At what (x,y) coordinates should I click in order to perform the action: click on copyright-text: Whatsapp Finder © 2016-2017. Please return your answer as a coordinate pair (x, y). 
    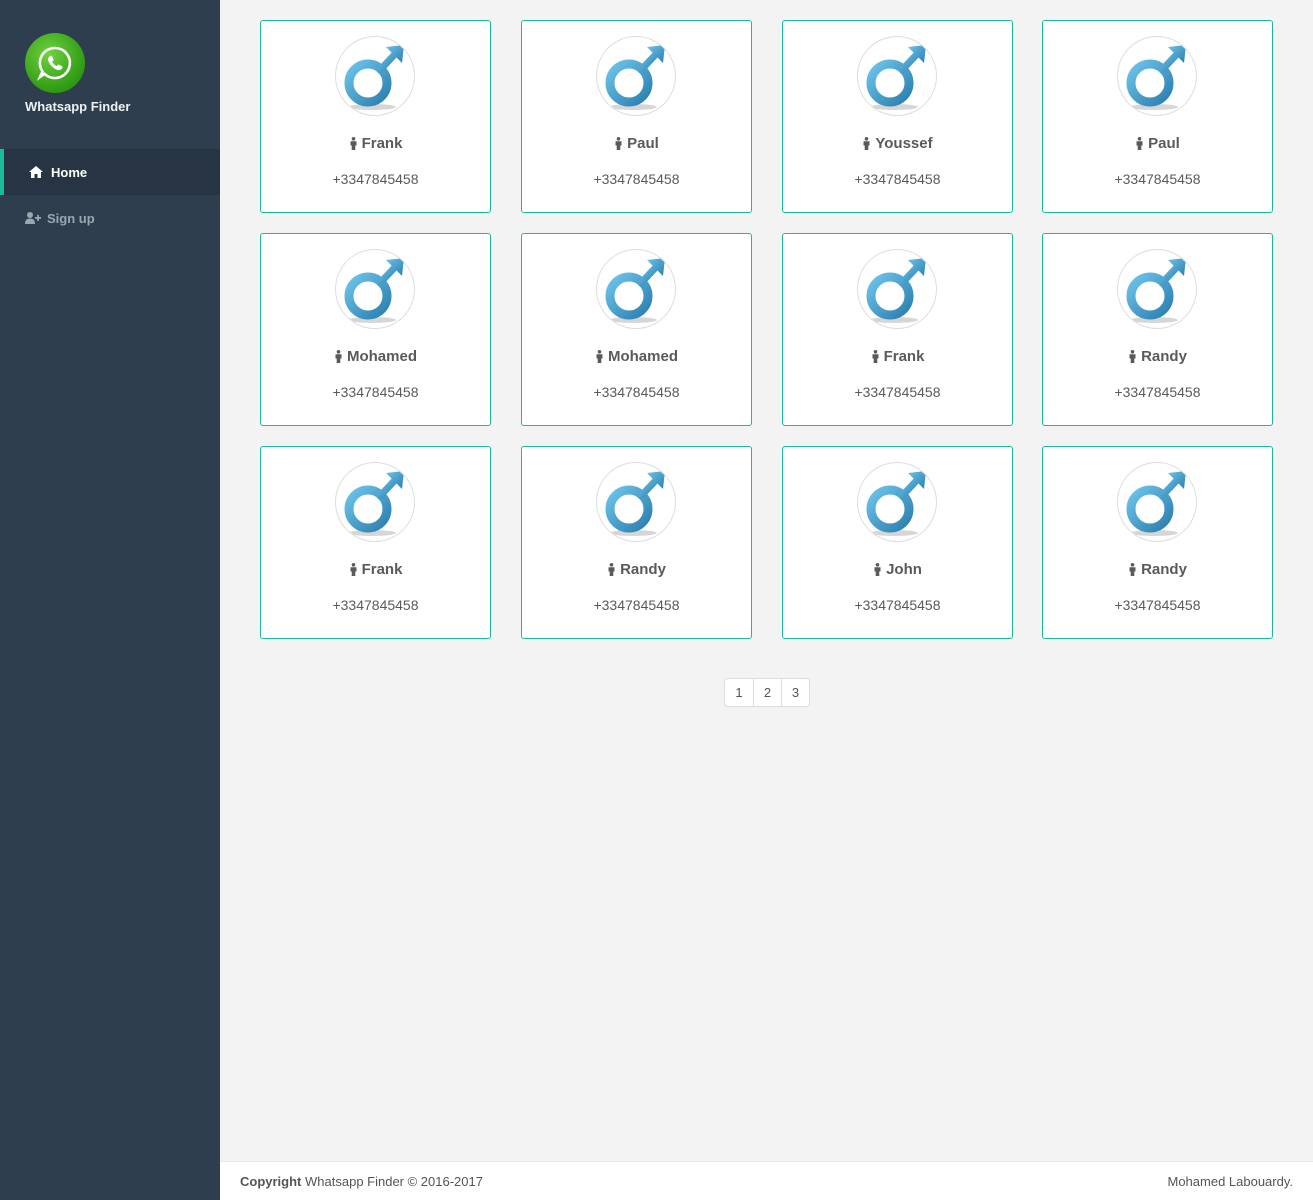
    Looking at the image, I should click on (394, 1181).